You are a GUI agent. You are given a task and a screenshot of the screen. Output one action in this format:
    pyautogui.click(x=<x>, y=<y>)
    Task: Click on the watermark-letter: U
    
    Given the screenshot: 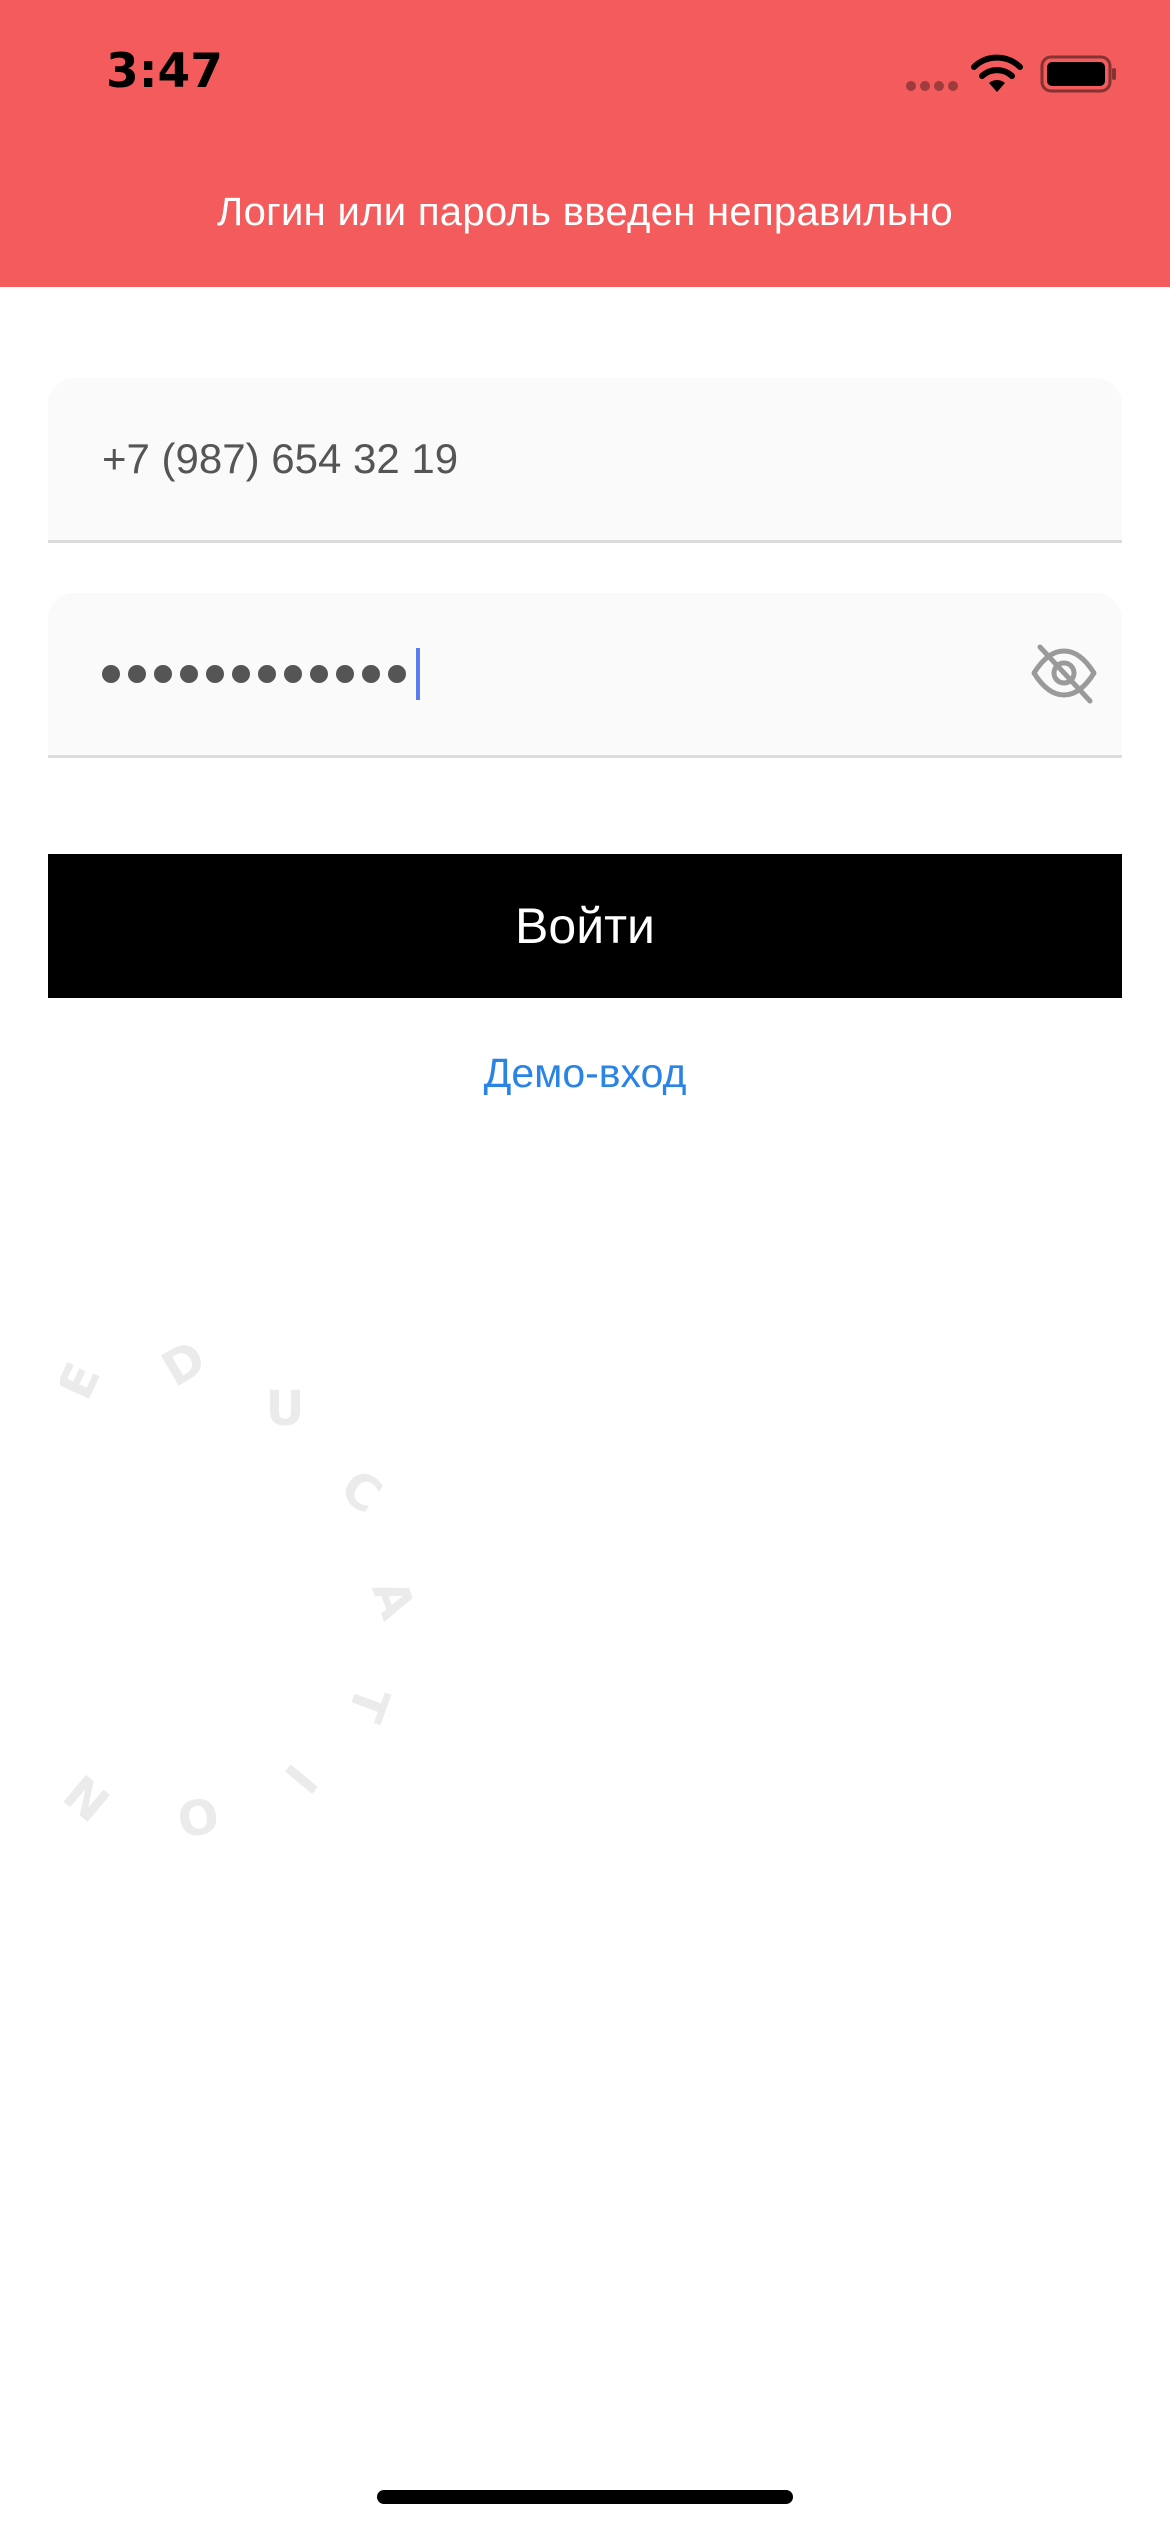 What is the action you would take?
    pyautogui.click(x=285, y=1409)
    